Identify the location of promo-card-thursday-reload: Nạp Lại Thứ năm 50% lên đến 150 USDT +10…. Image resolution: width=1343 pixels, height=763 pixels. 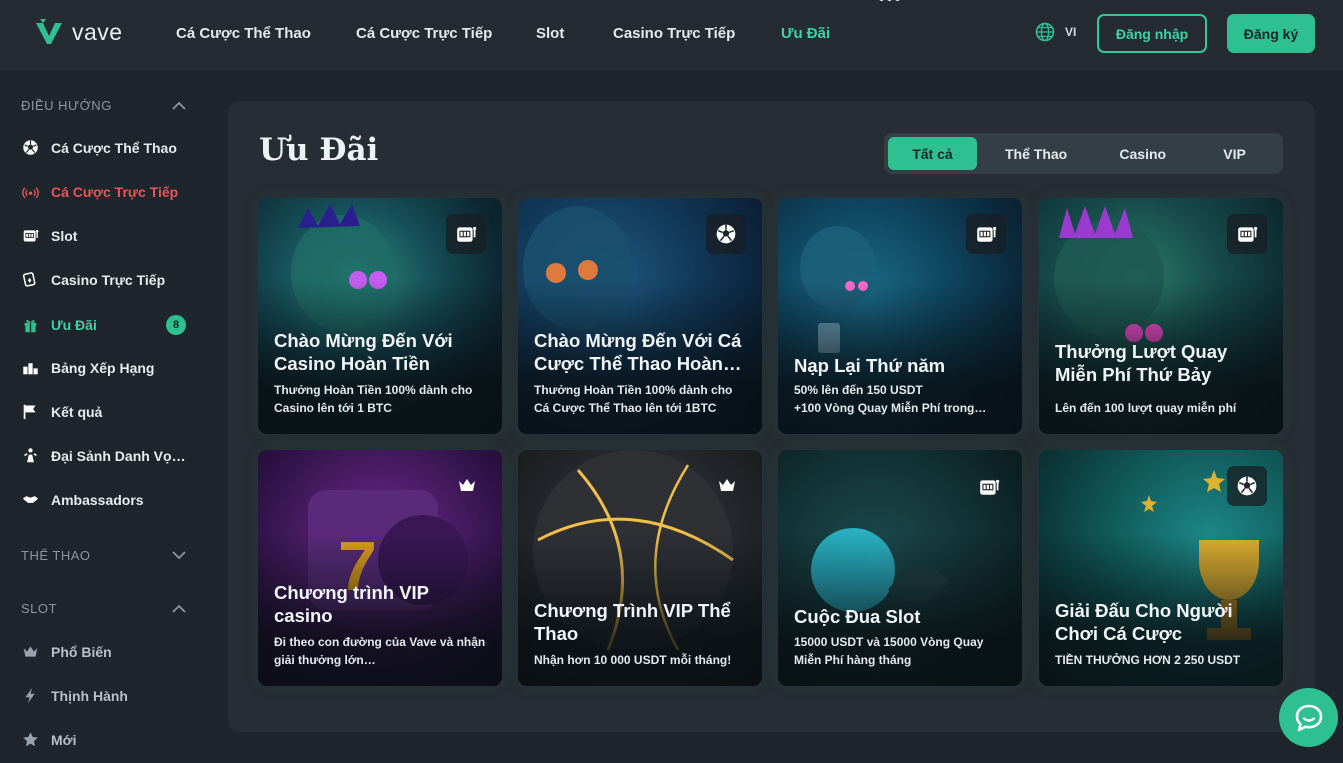
(900, 316).